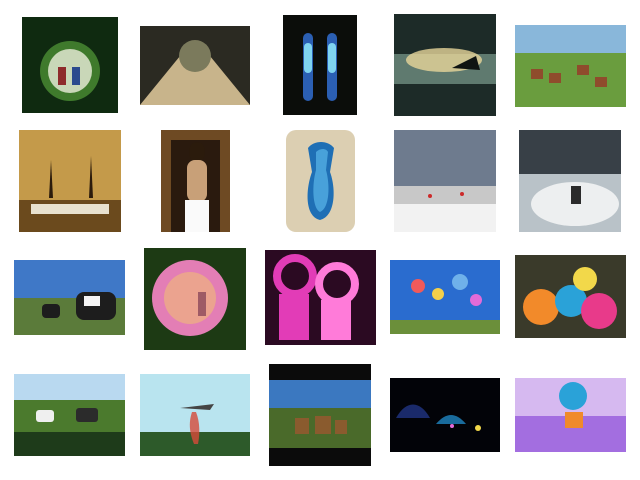 The height and width of the screenshot is (480, 640). I want to click on photo-pink-umbrella, so click(195, 299).